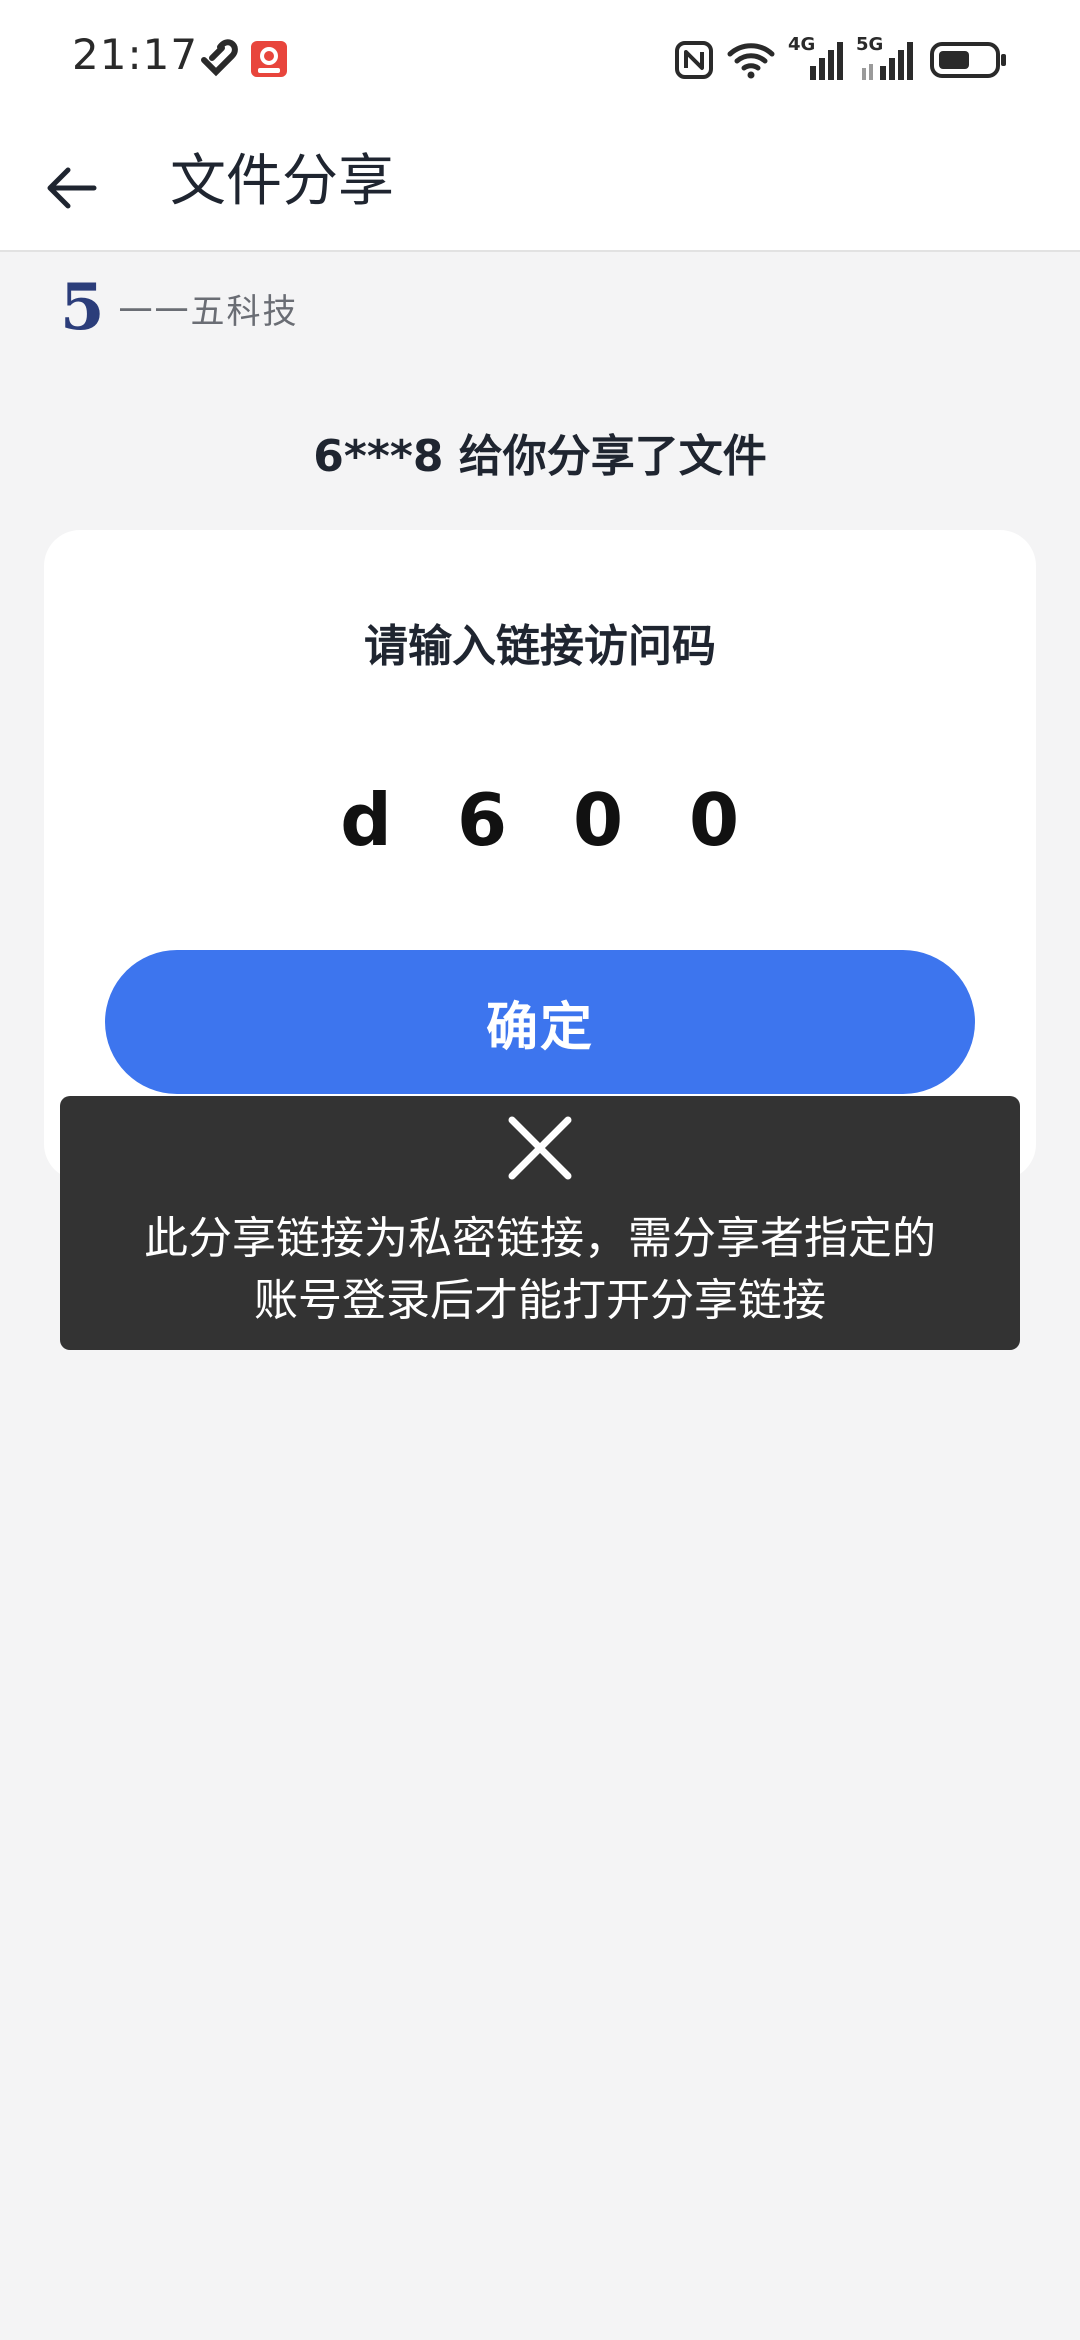 The image size is (1080, 2340). What do you see at coordinates (282, 181) in the screenshot?
I see `page-title: 文件分享` at bounding box center [282, 181].